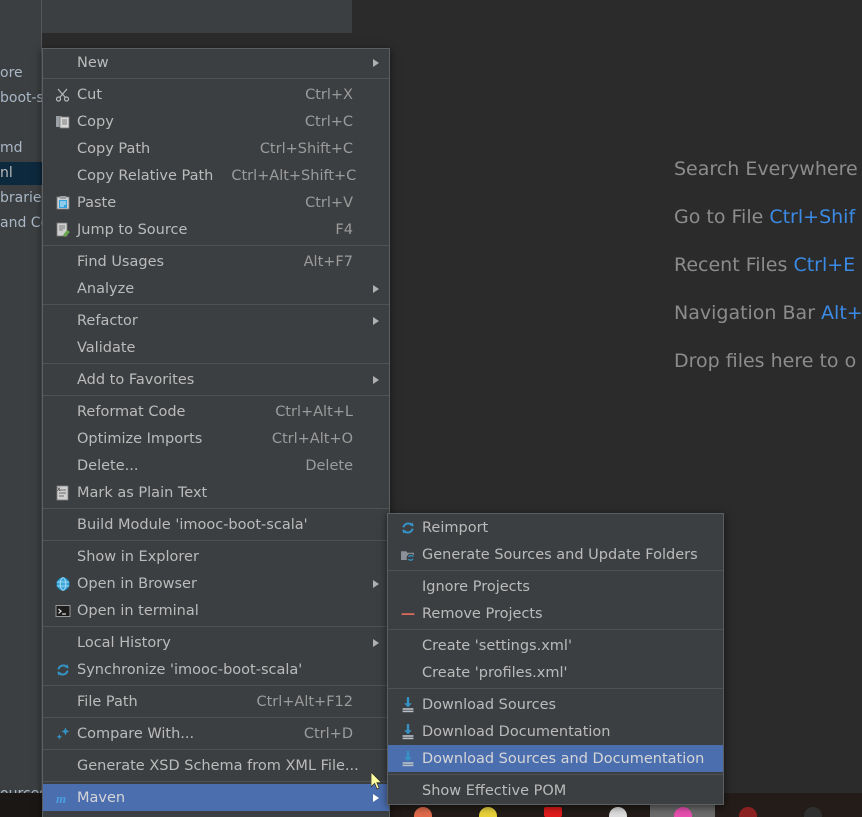  Describe the element at coordinates (93, 62) in the screenshot. I see `menu-item-label: New` at that location.